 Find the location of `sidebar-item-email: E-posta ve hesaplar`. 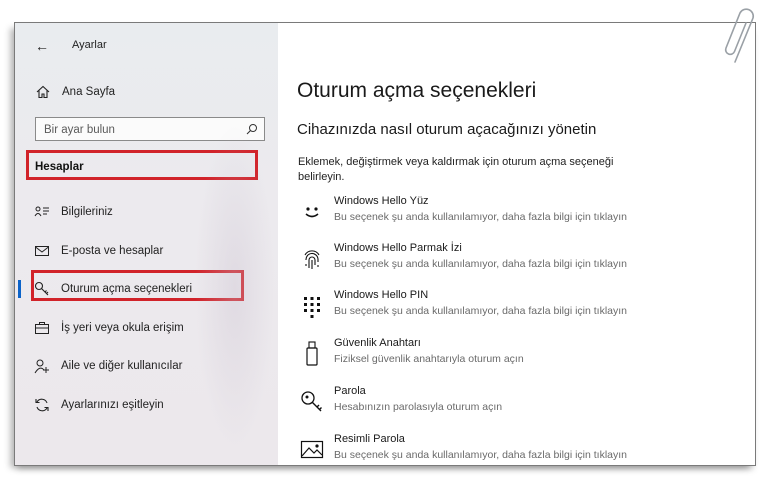

sidebar-item-email: E-posta ve hesaplar is located at coordinates (146, 251).